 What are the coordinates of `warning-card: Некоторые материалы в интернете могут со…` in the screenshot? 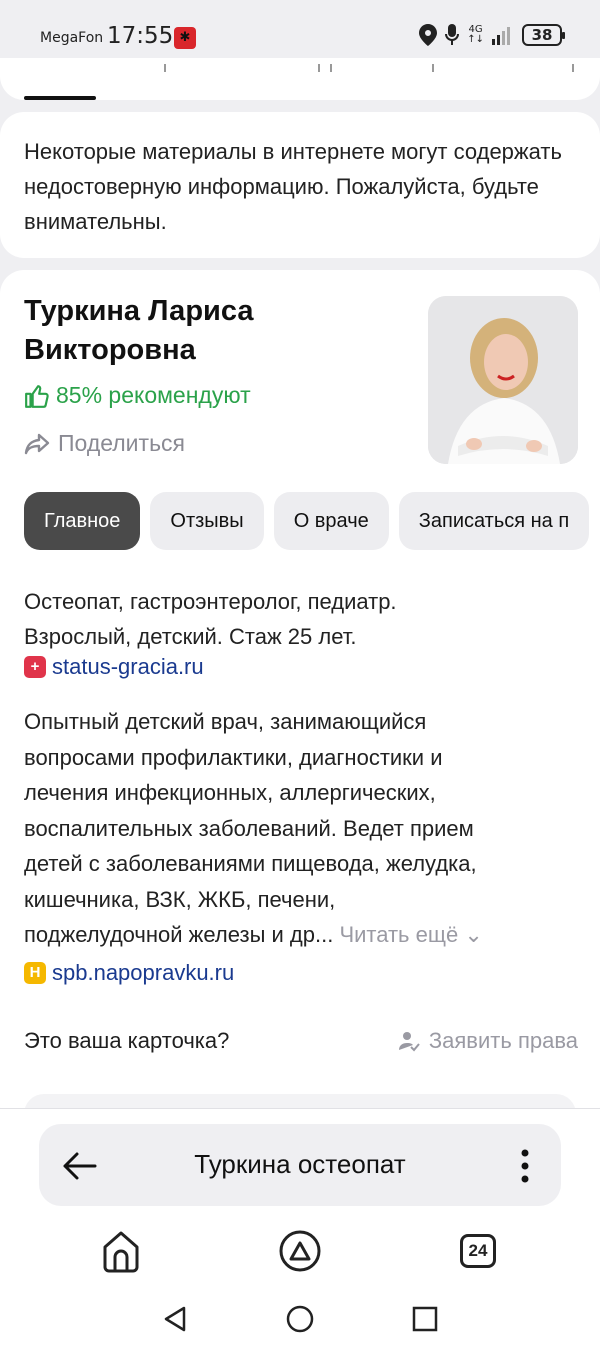 It's located at (300, 185).